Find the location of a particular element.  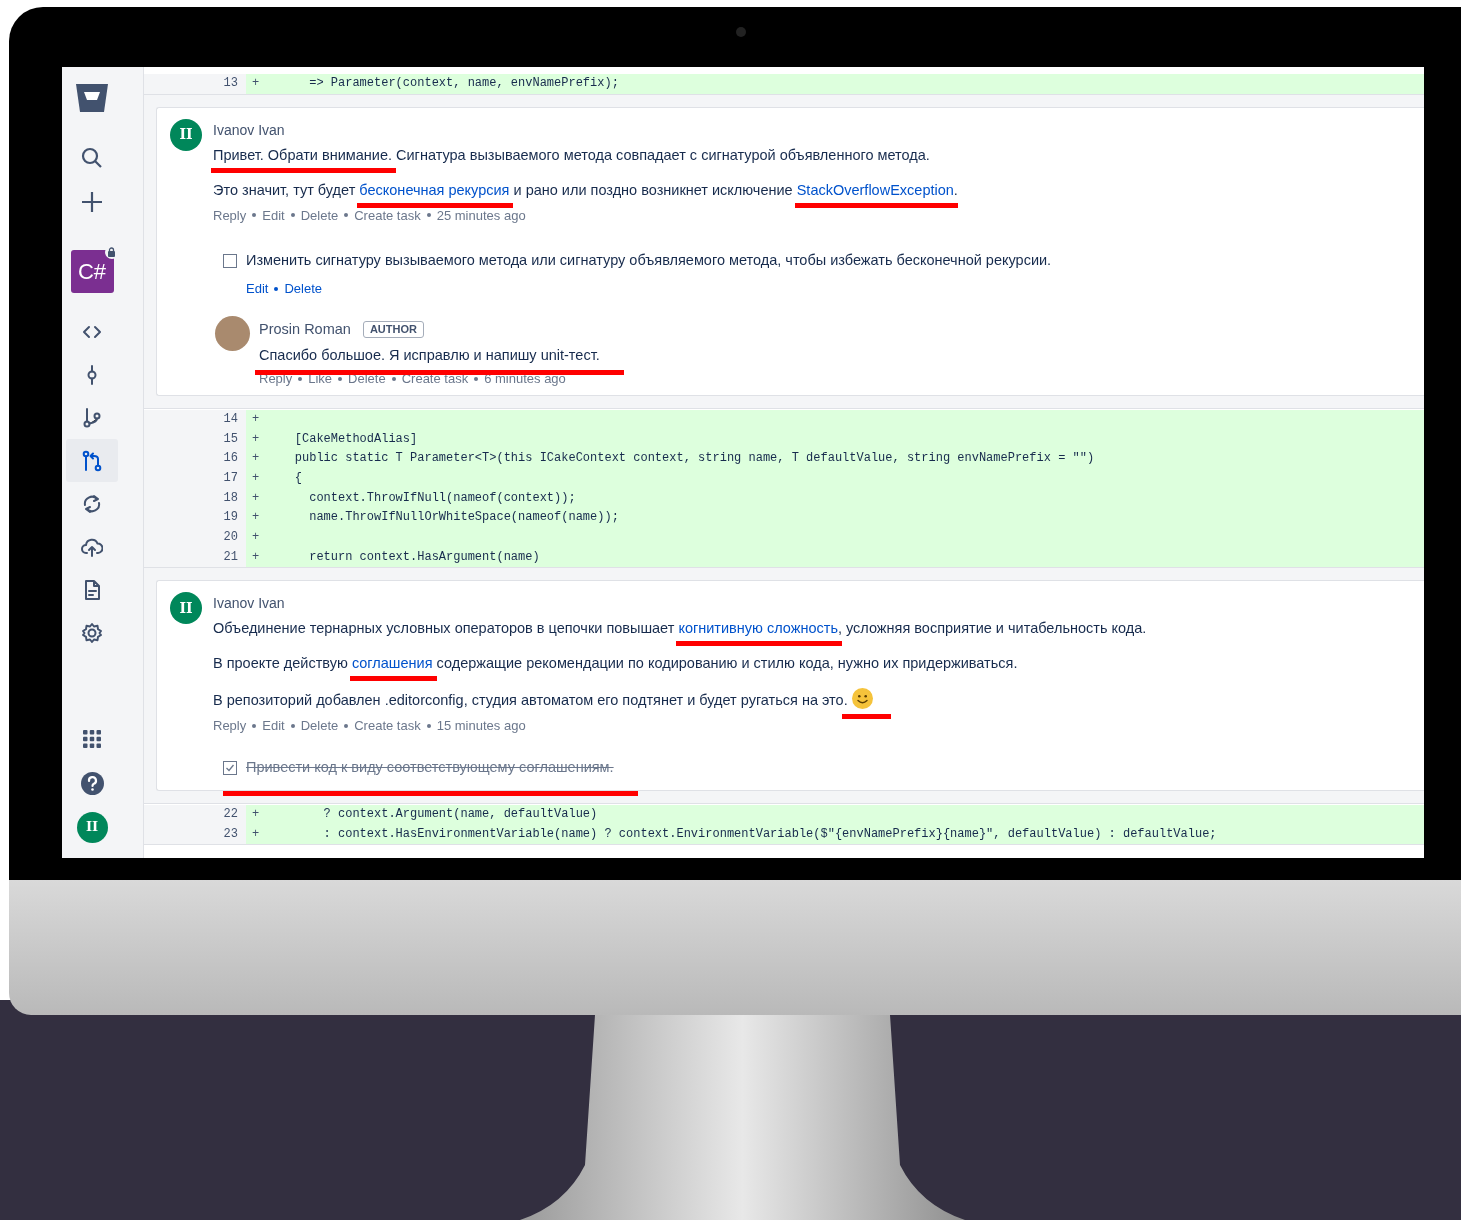

code-line: name.ThrowIfNullOrWhiteSpace(nameof(name)); is located at coordinates (463, 518).